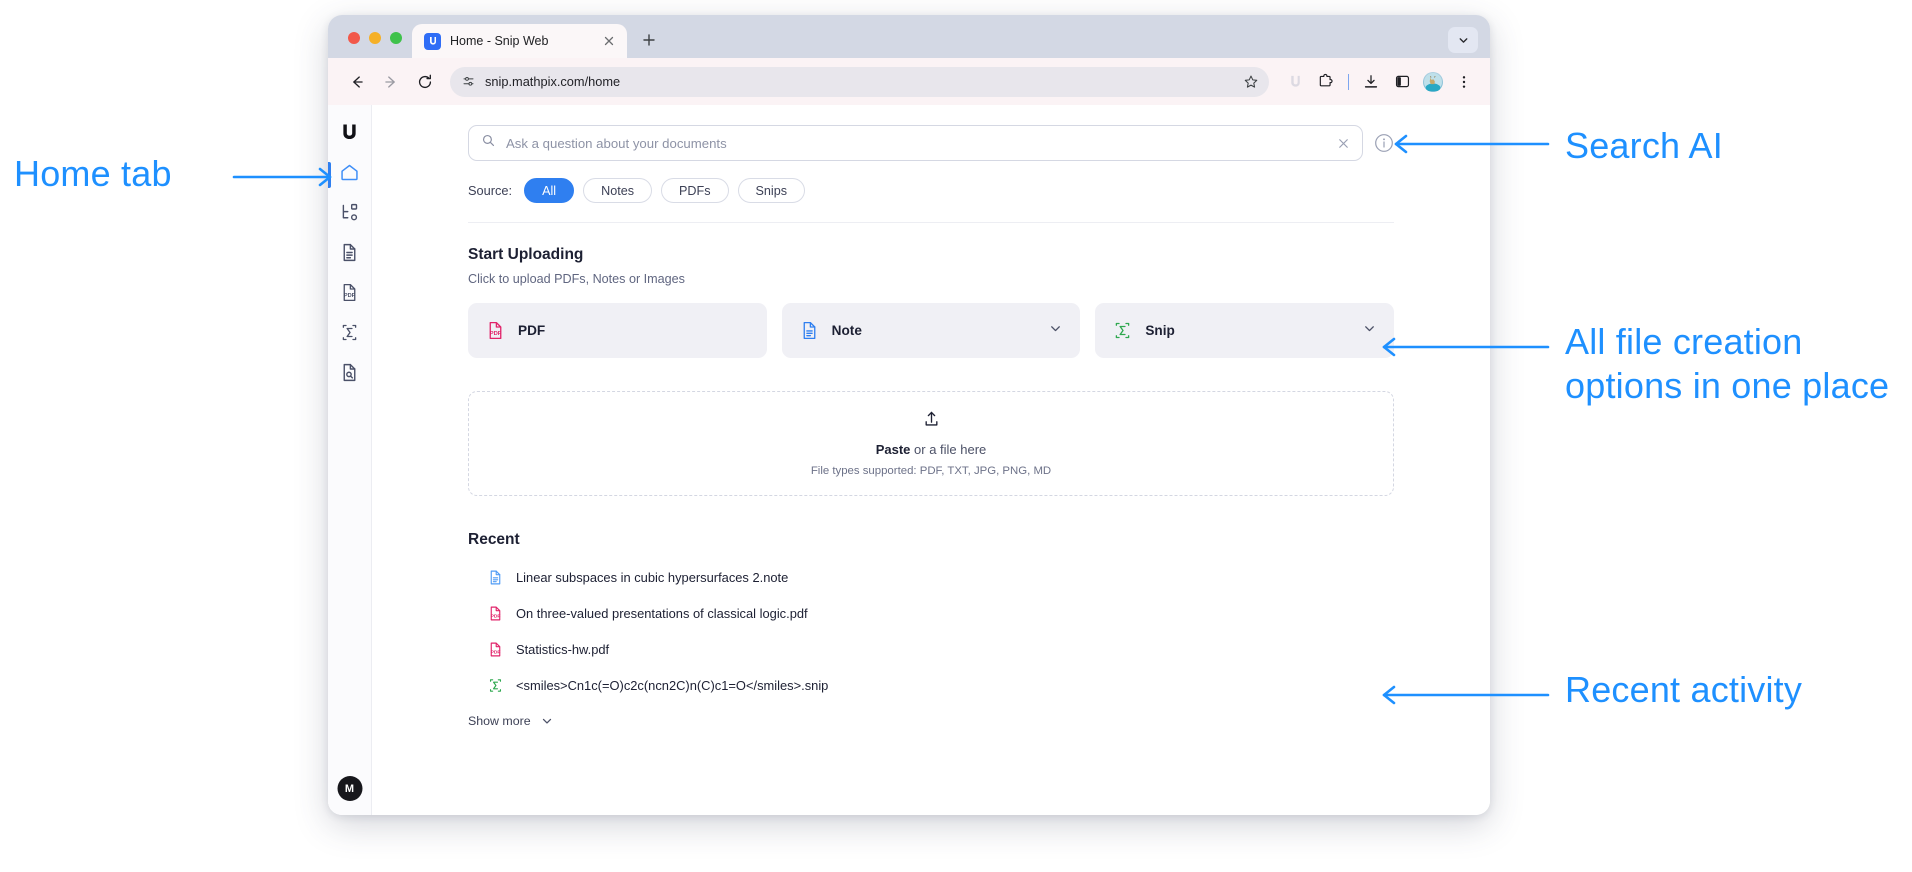 The width and height of the screenshot is (1912, 872). Describe the element at coordinates (563, 649) in the screenshot. I see `recent-item-name: Statistics-hw.pdf` at that location.